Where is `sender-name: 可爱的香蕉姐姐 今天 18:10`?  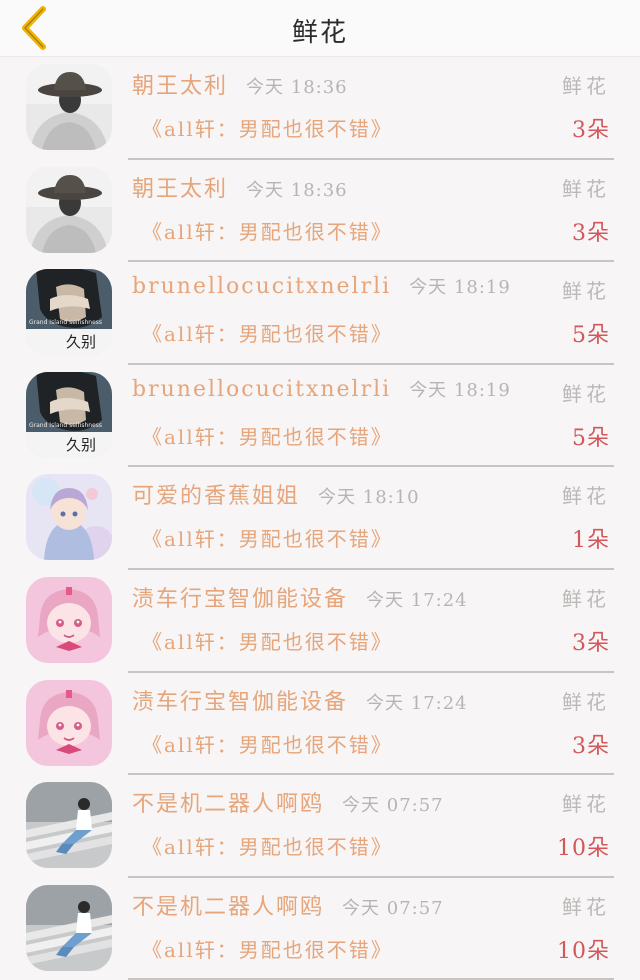
sender-name: 可爱的香蕉姐姐 今天 18:10 is located at coordinates (276, 494).